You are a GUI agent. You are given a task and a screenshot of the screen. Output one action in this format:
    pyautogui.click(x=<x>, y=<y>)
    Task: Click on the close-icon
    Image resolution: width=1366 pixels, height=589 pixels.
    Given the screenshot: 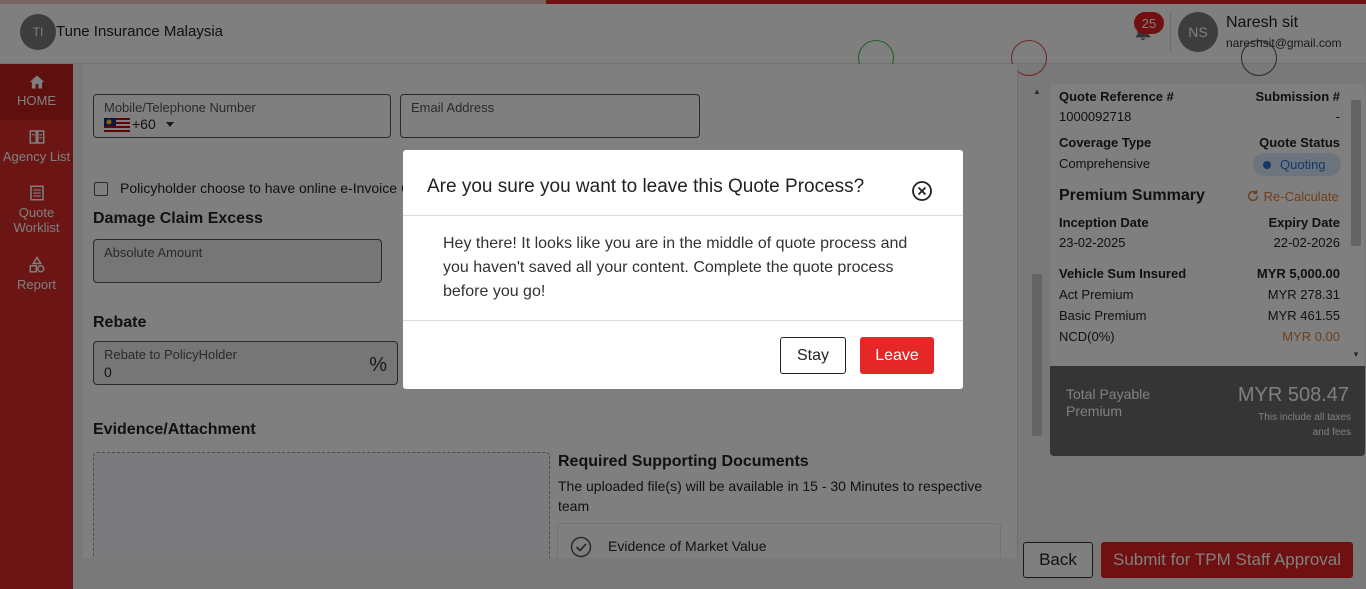 What is the action you would take?
    pyautogui.click(x=922, y=191)
    